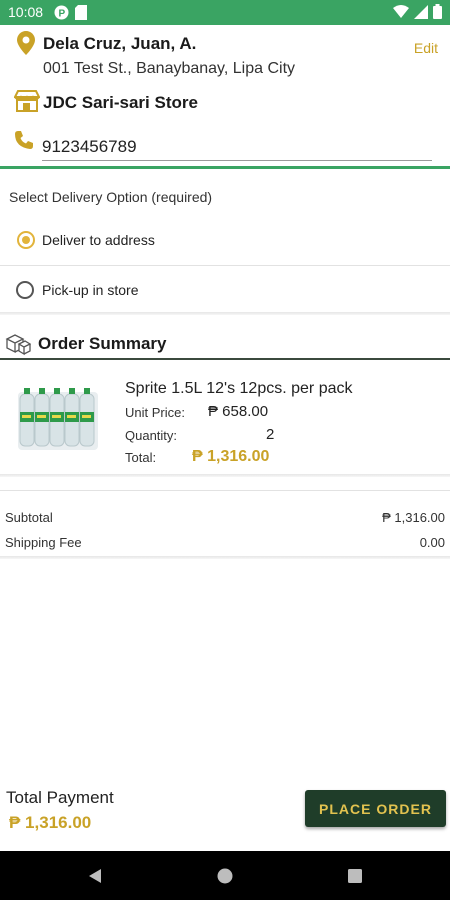  What do you see at coordinates (26, 12) in the screenshot?
I see `status-time: 10:08` at bounding box center [26, 12].